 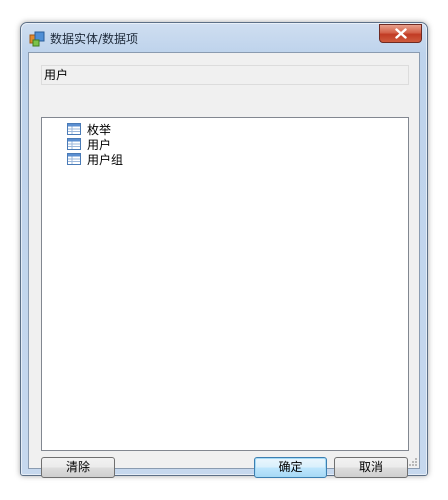 I want to click on tree-item-user-group: 用户组, so click(x=95, y=159).